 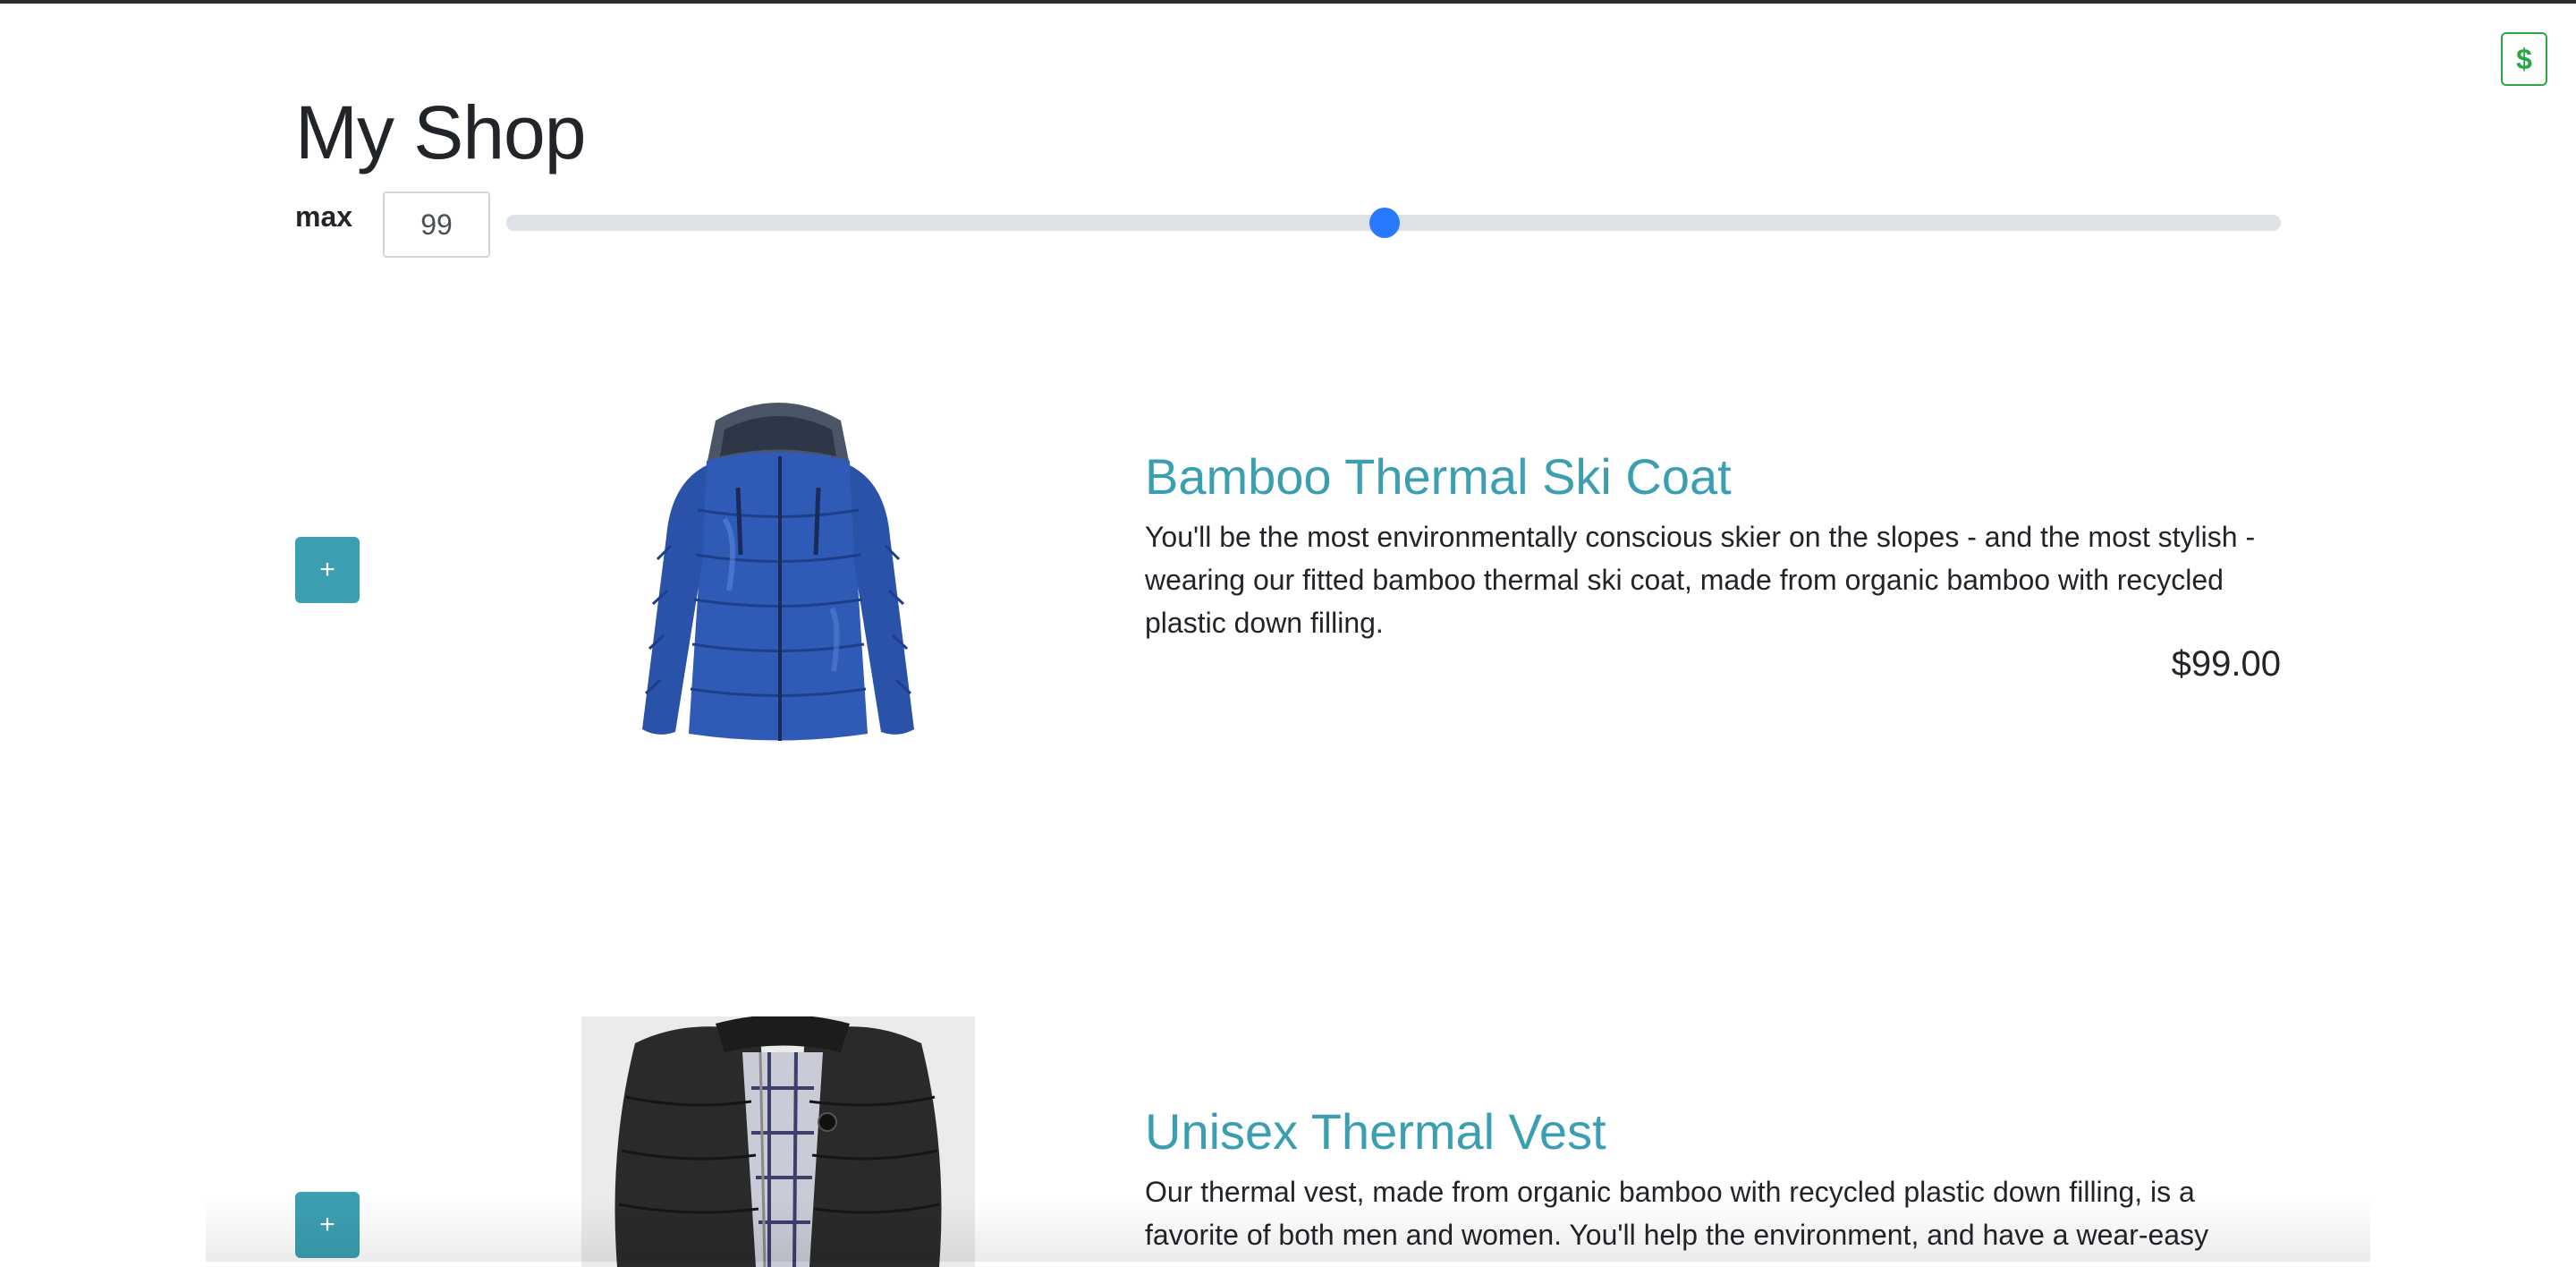 What do you see at coordinates (1385, 223) in the screenshot?
I see `price-slider-thumb` at bounding box center [1385, 223].